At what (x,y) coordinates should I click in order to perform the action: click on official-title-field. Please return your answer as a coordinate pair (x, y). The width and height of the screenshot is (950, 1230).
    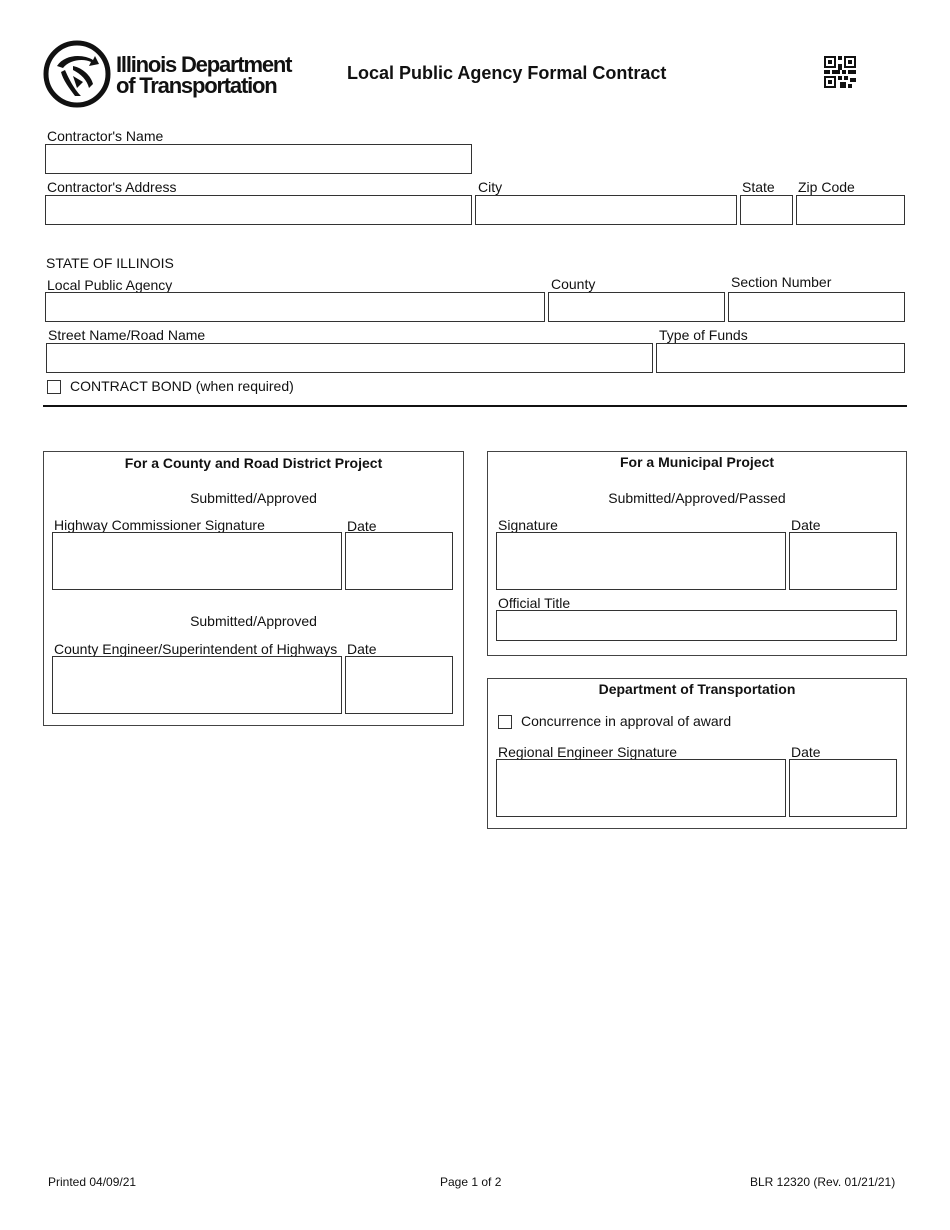
    Looking at the image, I should click on (696, 625).